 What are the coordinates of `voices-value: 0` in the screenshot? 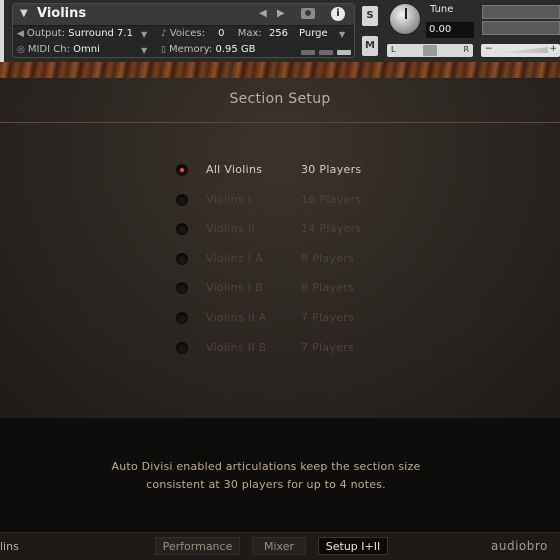 It's located at (221, 33).